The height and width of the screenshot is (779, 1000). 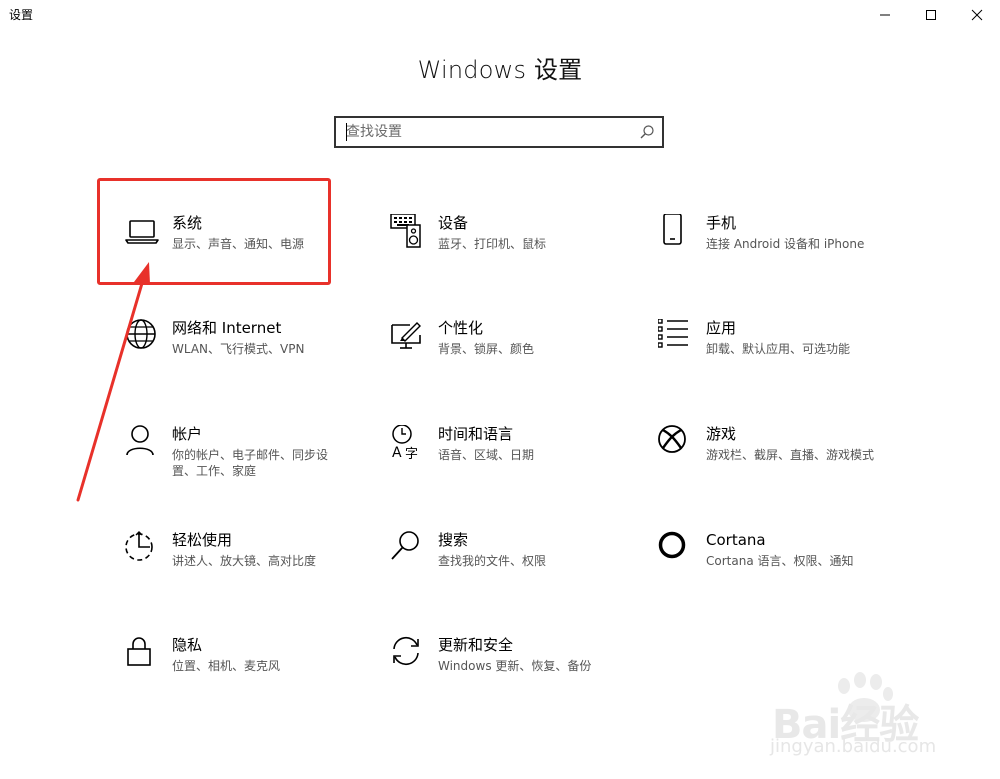 I want to click on ease-of-access-icon, so click(x=139, y=546).